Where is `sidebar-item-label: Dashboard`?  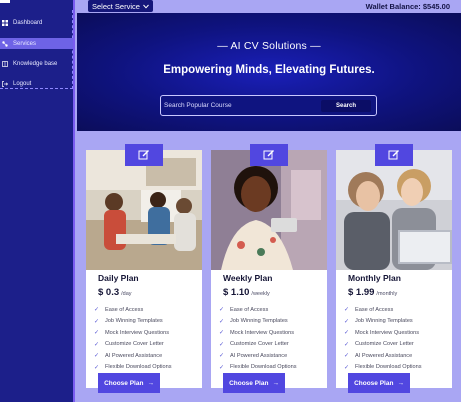
sidebar-item-label: Dashboard is located at coordinates (28, 22).